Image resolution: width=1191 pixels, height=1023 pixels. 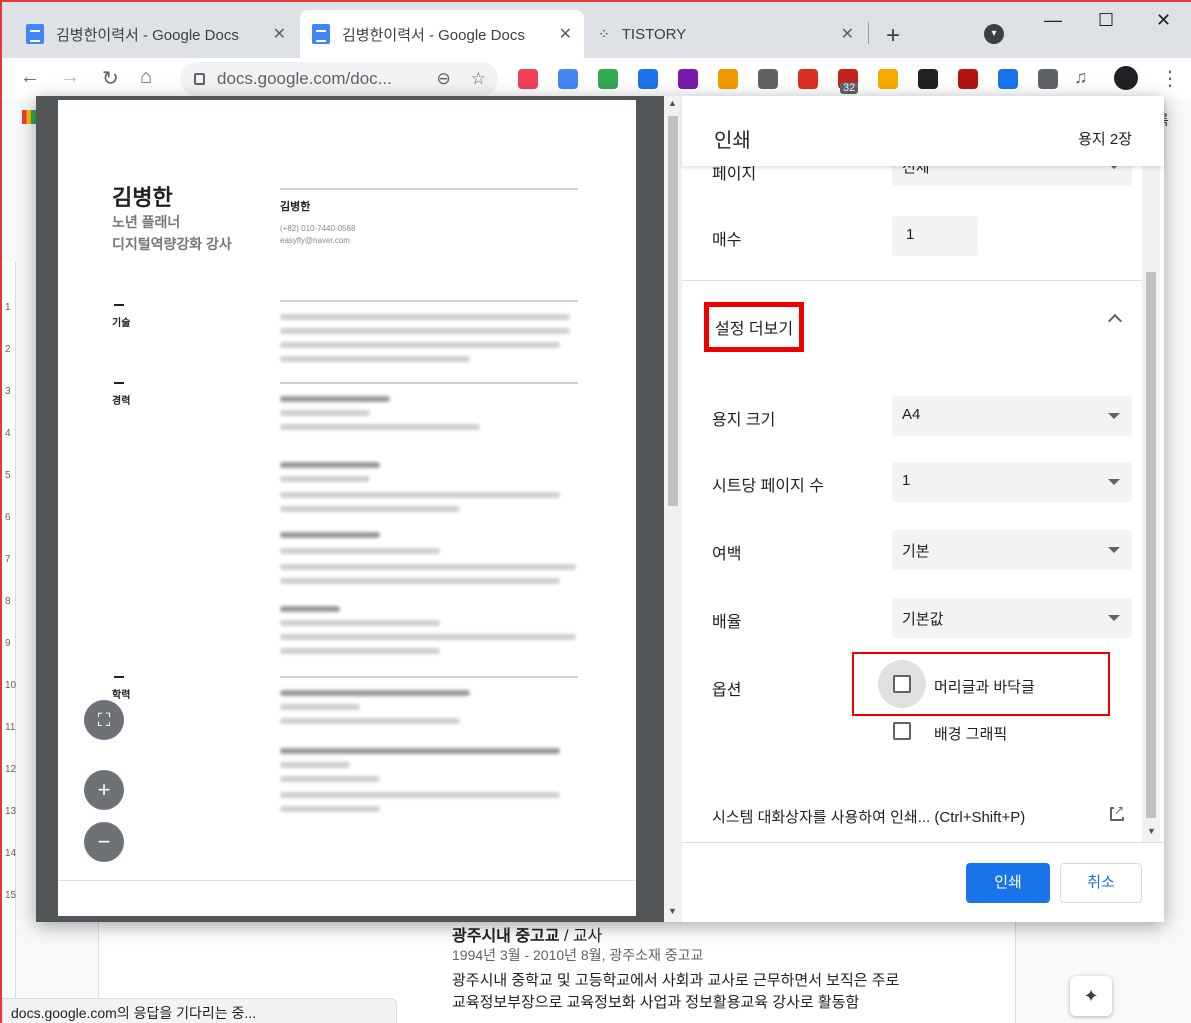 I want to click on ruler-number: 2, so click(x=8, y=349).